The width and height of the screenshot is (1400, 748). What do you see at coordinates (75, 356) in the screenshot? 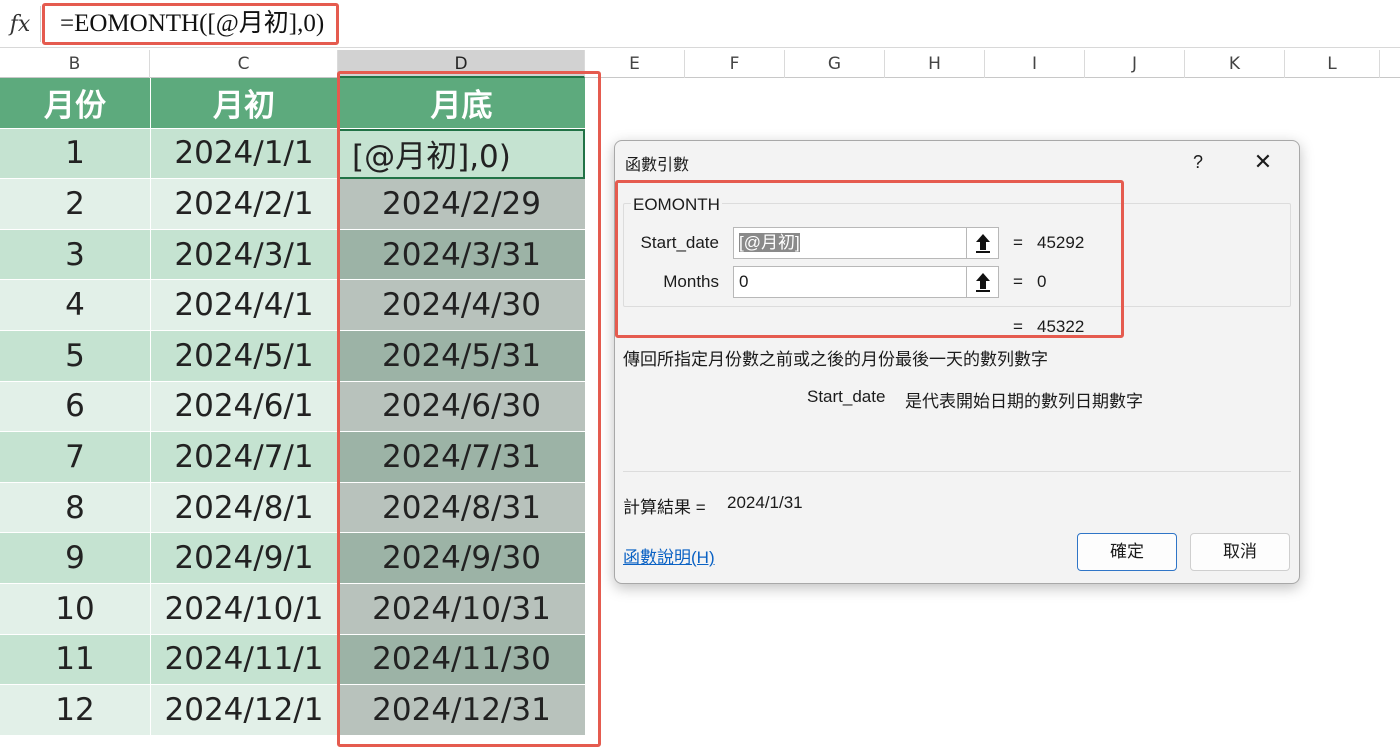
I see `month-cell: 5` at bounding box center [75, 356].